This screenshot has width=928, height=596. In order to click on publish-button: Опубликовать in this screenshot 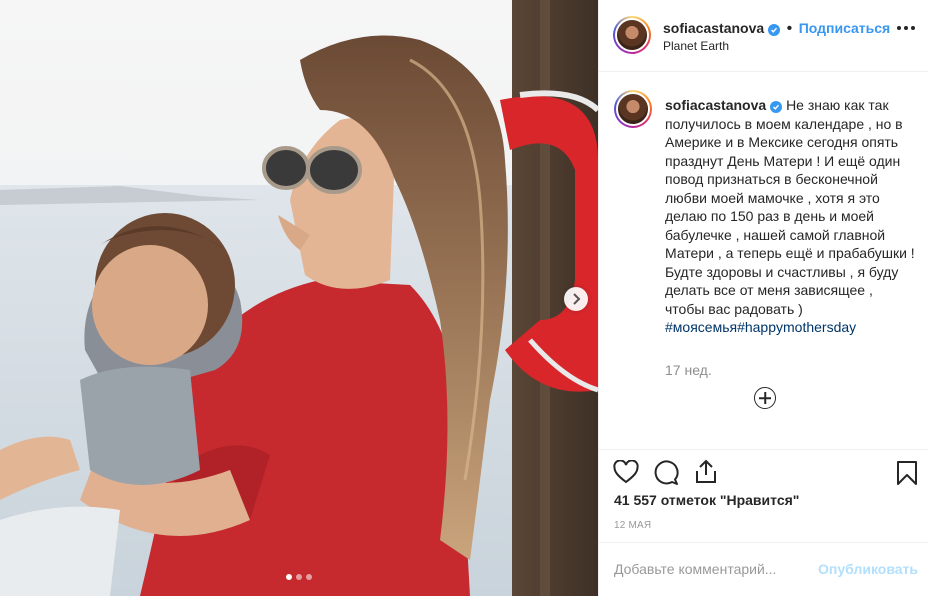, I will do `click(868, 569)`.